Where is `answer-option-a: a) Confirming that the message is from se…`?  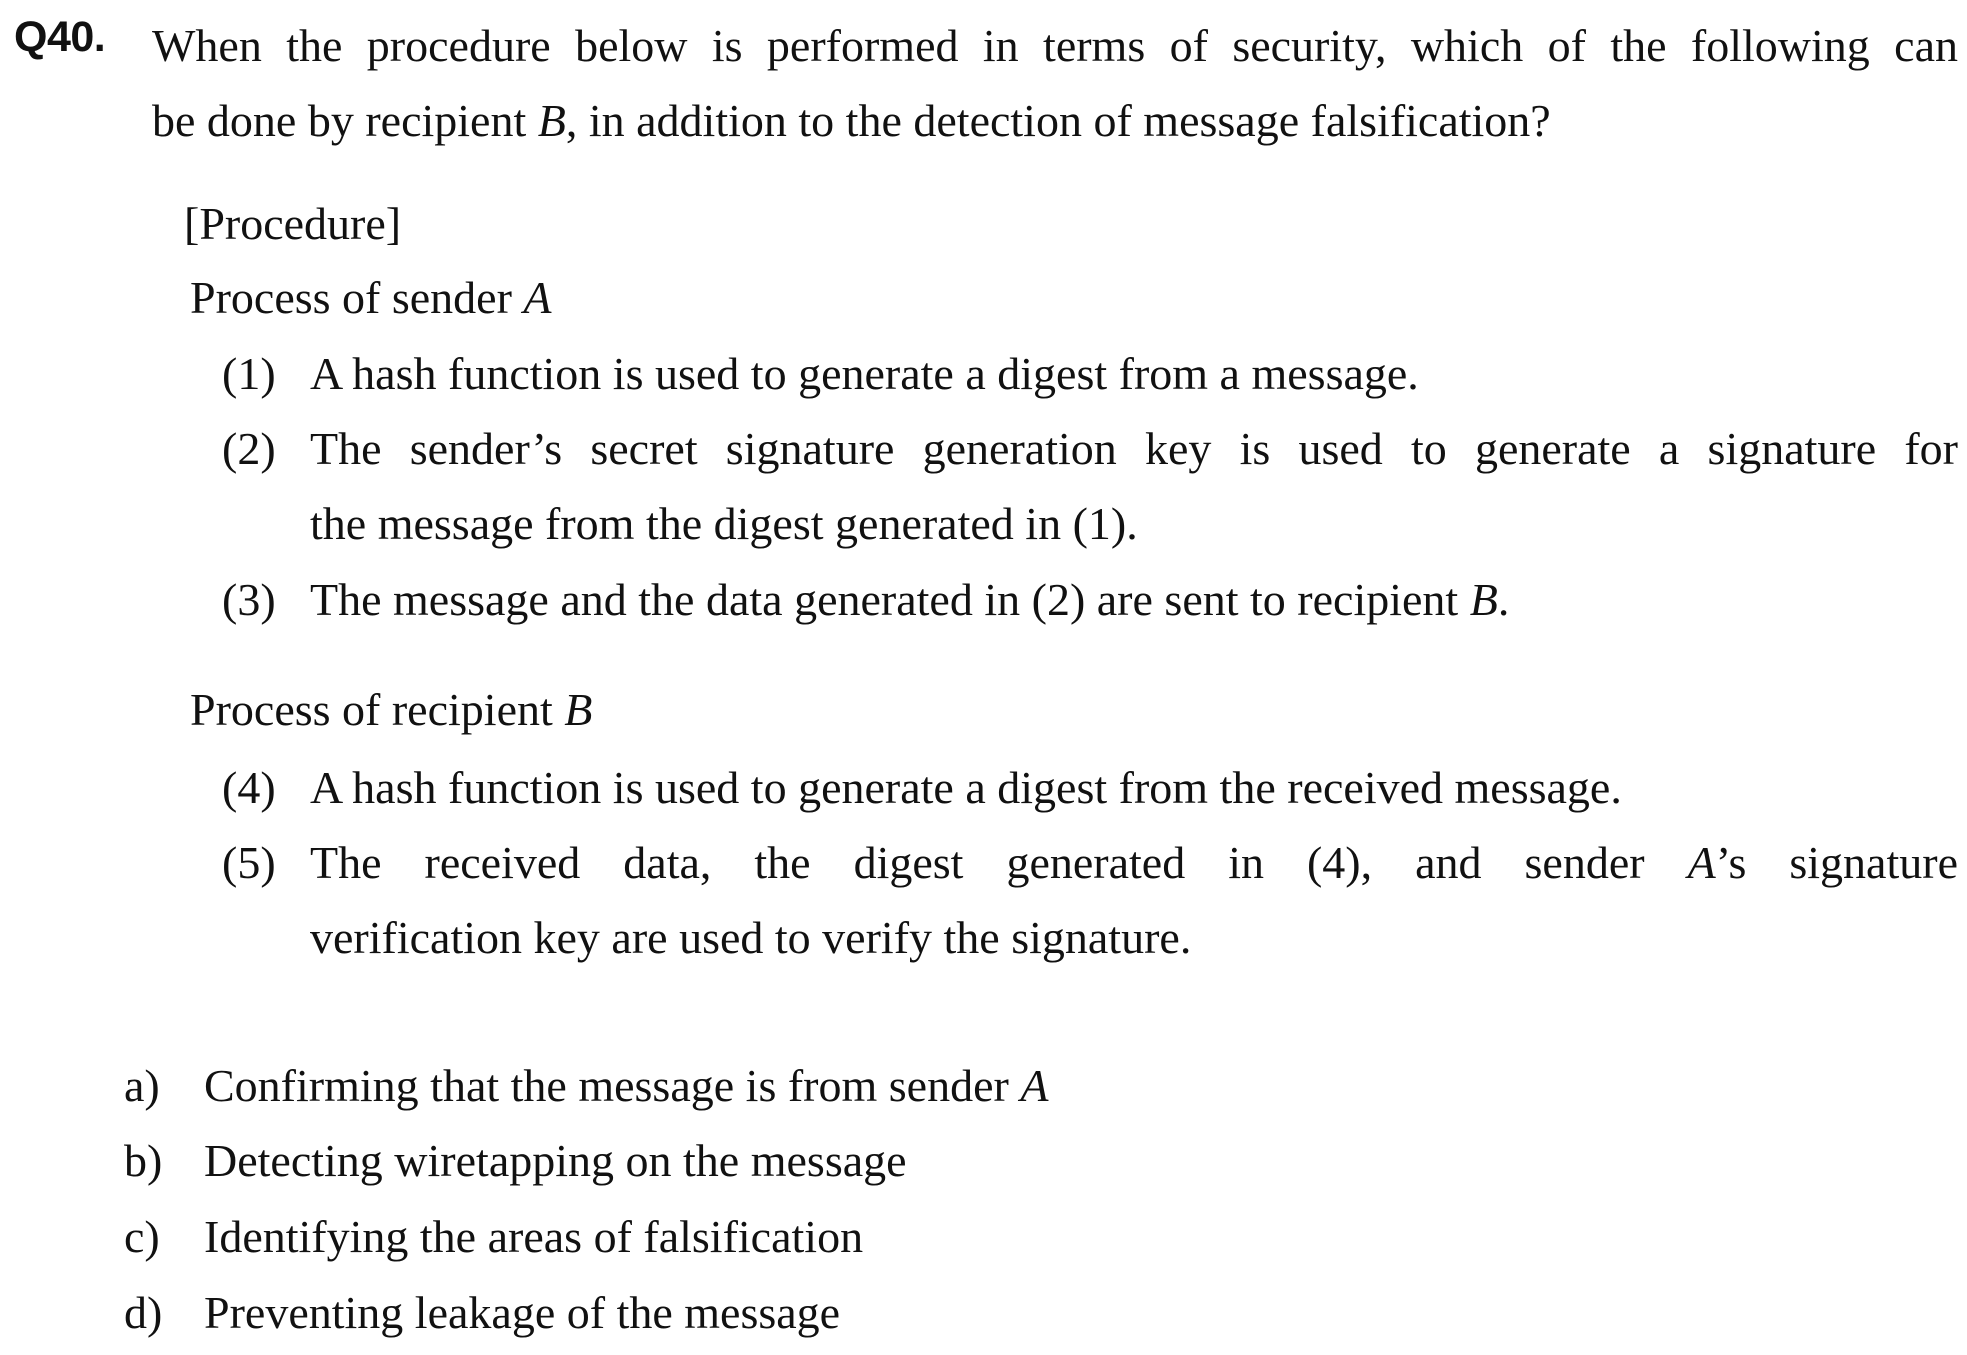 answer-option-a: a) Confirming that the message is from se… is located at coordinates (586, 1086).